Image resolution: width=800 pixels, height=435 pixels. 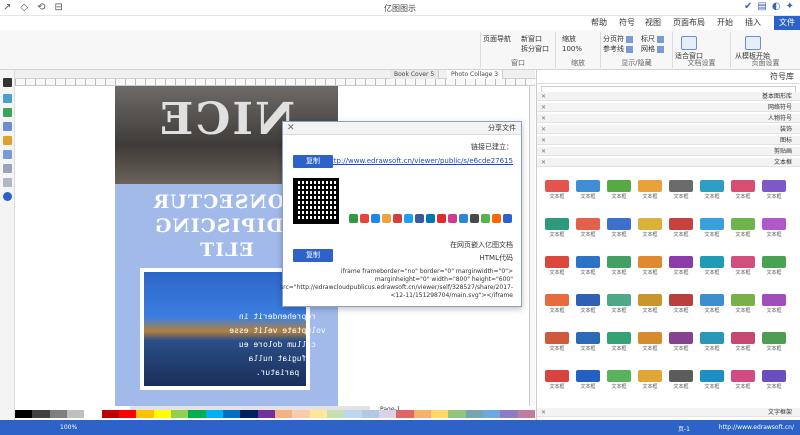 I want to click on zoom-100-button: 100%, so click(x=572, y=49).